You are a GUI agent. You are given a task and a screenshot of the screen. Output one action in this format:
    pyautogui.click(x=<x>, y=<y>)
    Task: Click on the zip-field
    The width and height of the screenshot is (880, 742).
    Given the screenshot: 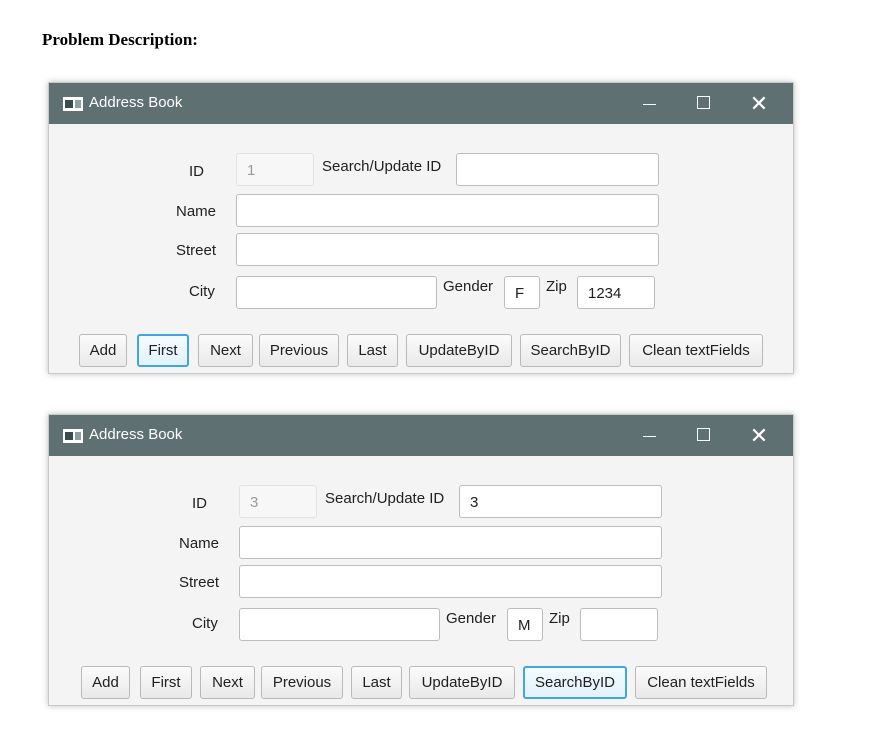 What is the action you would take?
    pyautogui.click(x=619, y=624)
    